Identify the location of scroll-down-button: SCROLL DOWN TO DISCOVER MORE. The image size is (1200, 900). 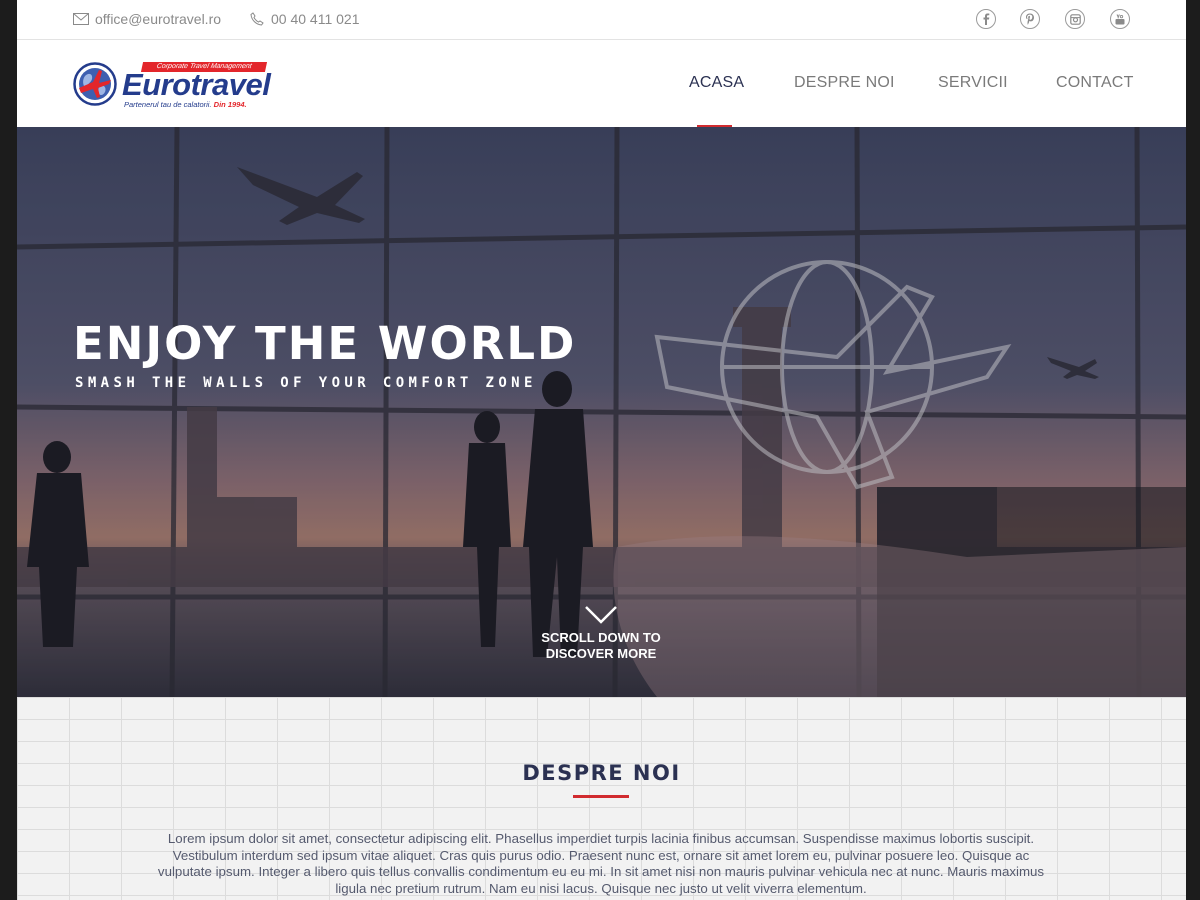
(601, 633).